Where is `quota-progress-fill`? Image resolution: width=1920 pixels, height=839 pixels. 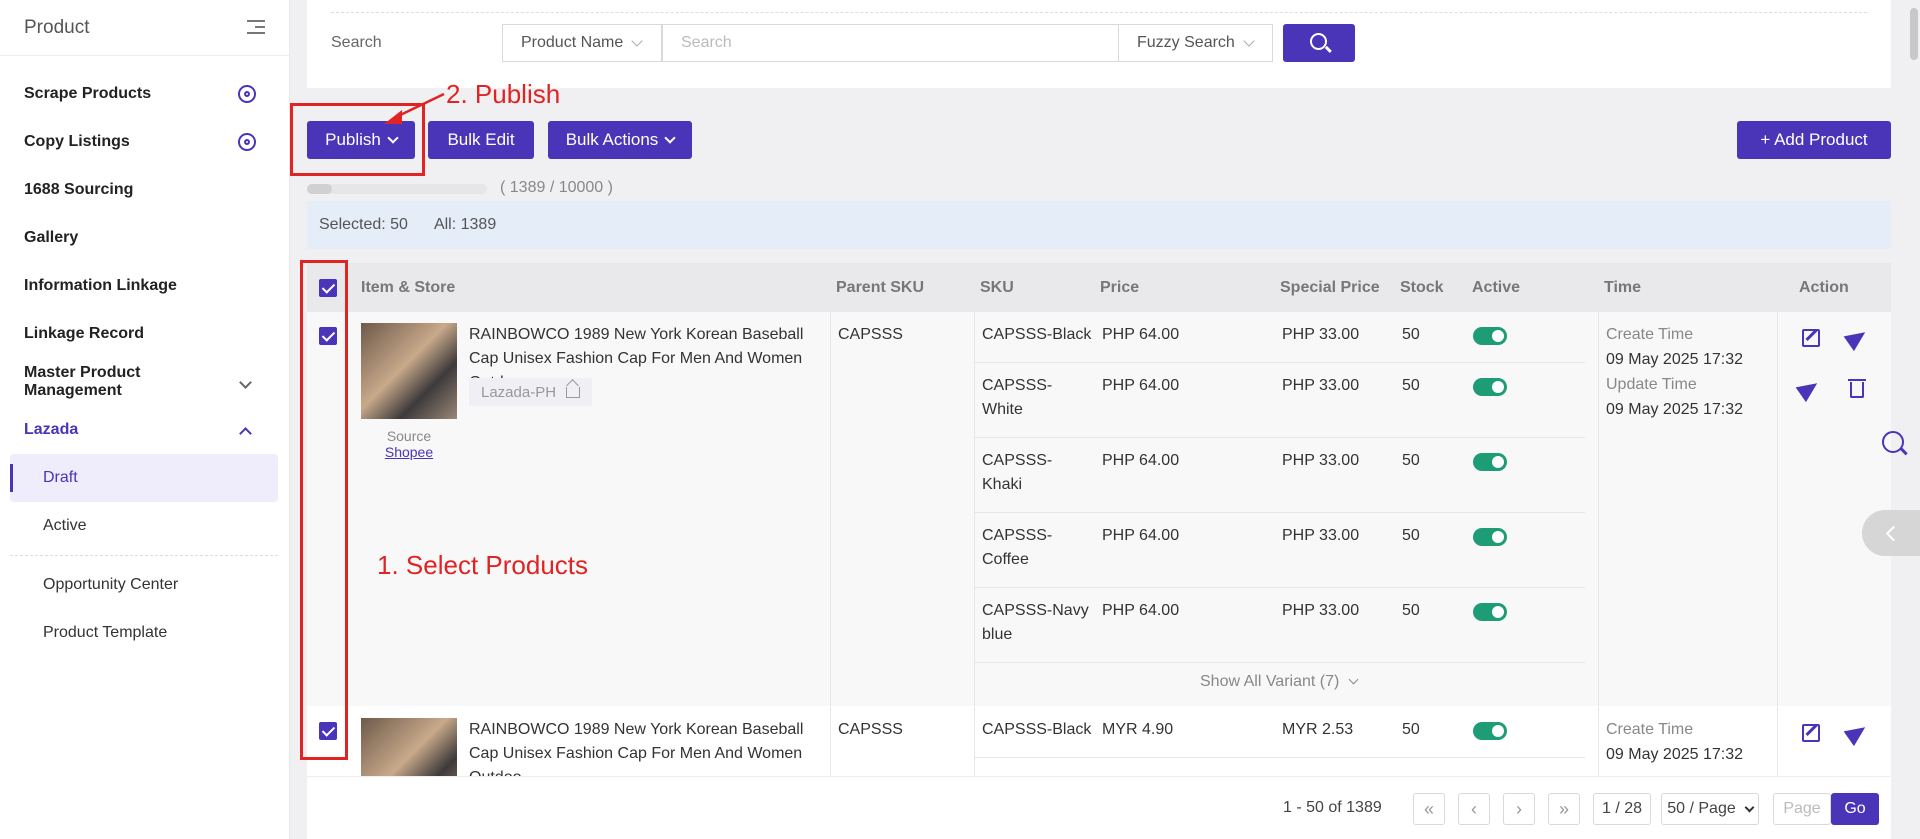 quota-progress-fill is located at coordinates (320, 189).